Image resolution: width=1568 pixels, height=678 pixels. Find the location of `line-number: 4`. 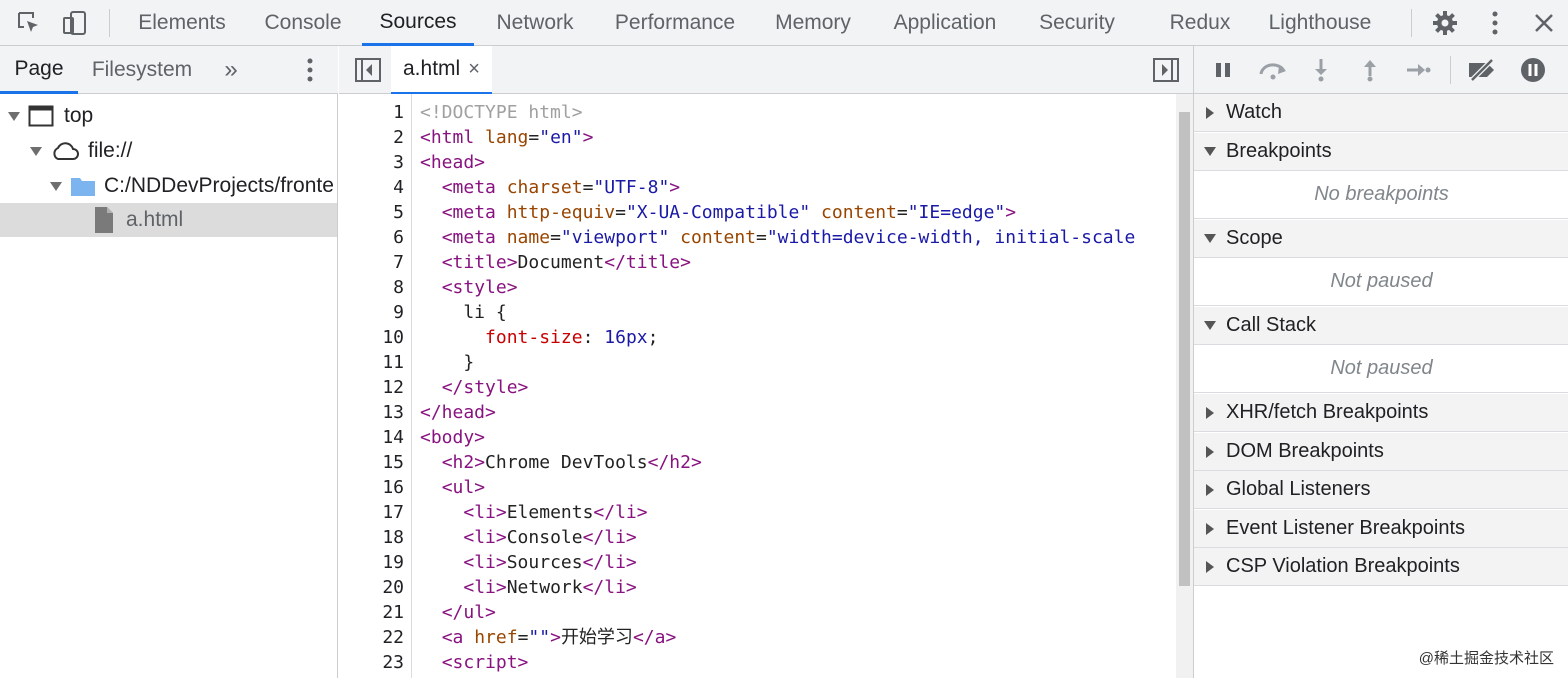

line-number: 4 is located at coordinates (374, 187).